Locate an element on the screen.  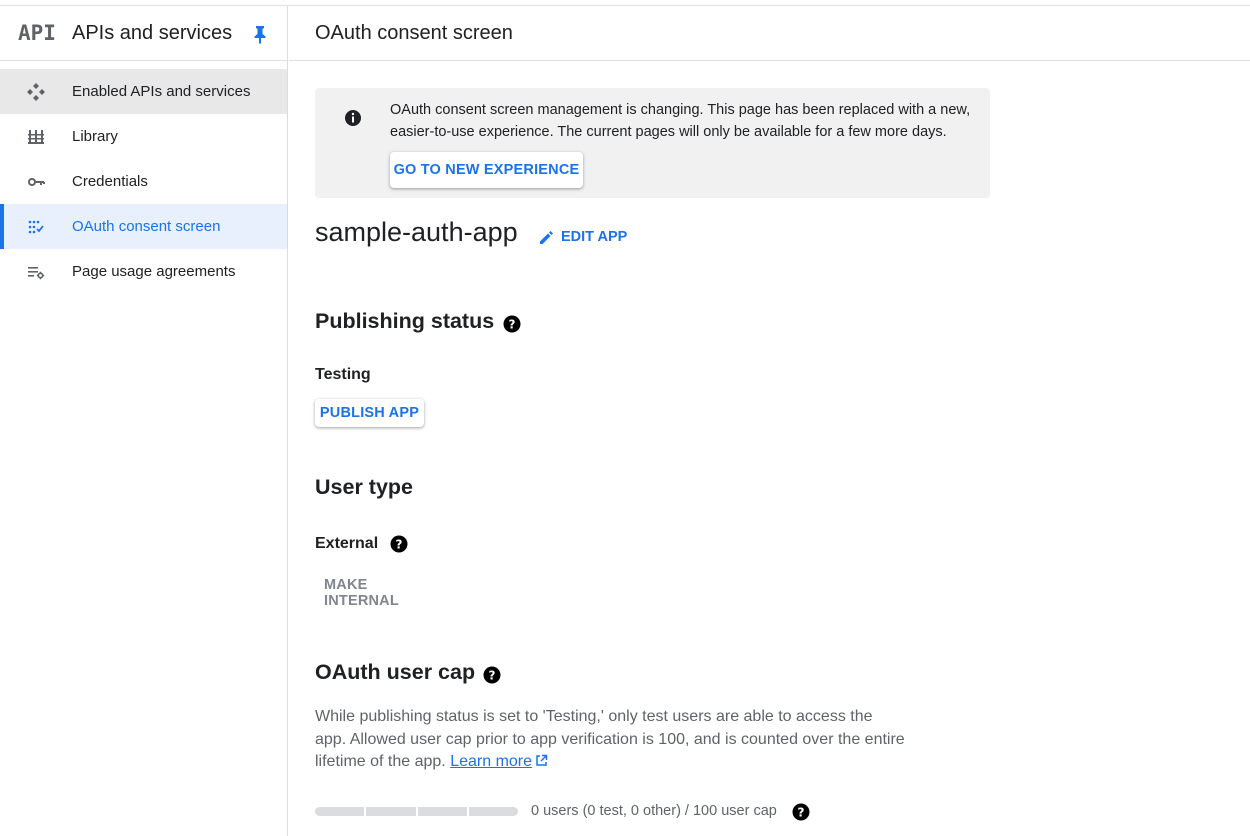
learn-more-link: Learn more is located at coordinates (491, 761).